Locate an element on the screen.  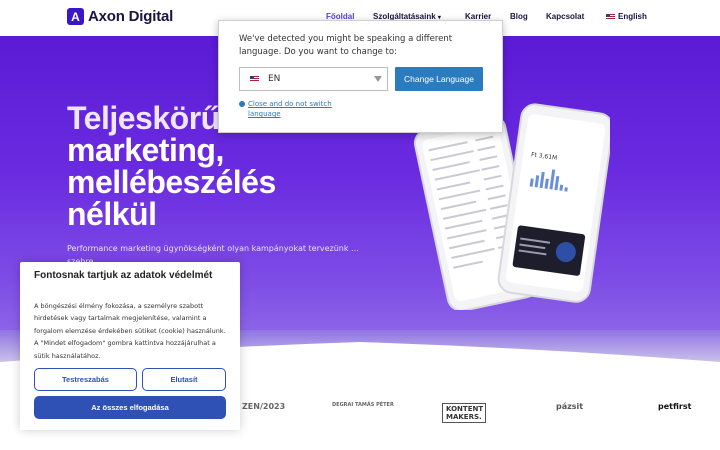
nav-item-language-label: English is located at coordinates (632, 16).